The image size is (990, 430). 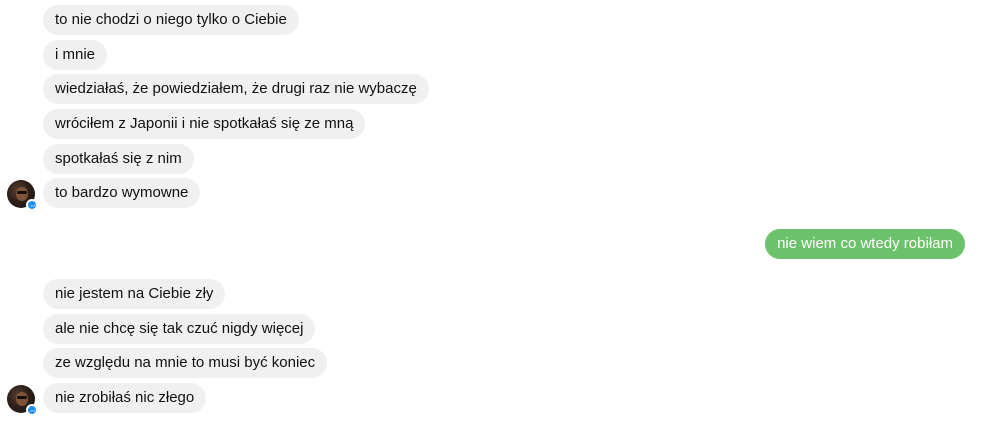 I want to click on incoming-message-bubble: ze względu na mnie to musi być koniec, so click(x=185, y=363).